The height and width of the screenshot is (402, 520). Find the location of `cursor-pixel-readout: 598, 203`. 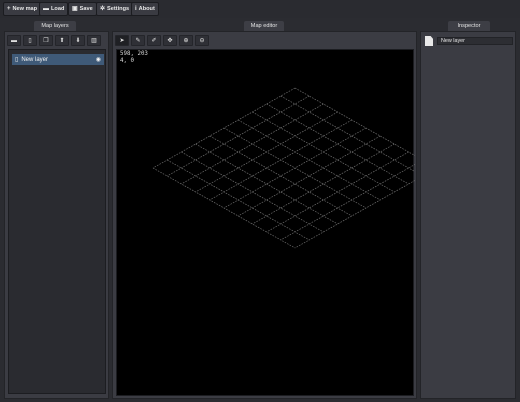

cursor-pixel-readout: 598, 203 is located at coordinates (134, 54).